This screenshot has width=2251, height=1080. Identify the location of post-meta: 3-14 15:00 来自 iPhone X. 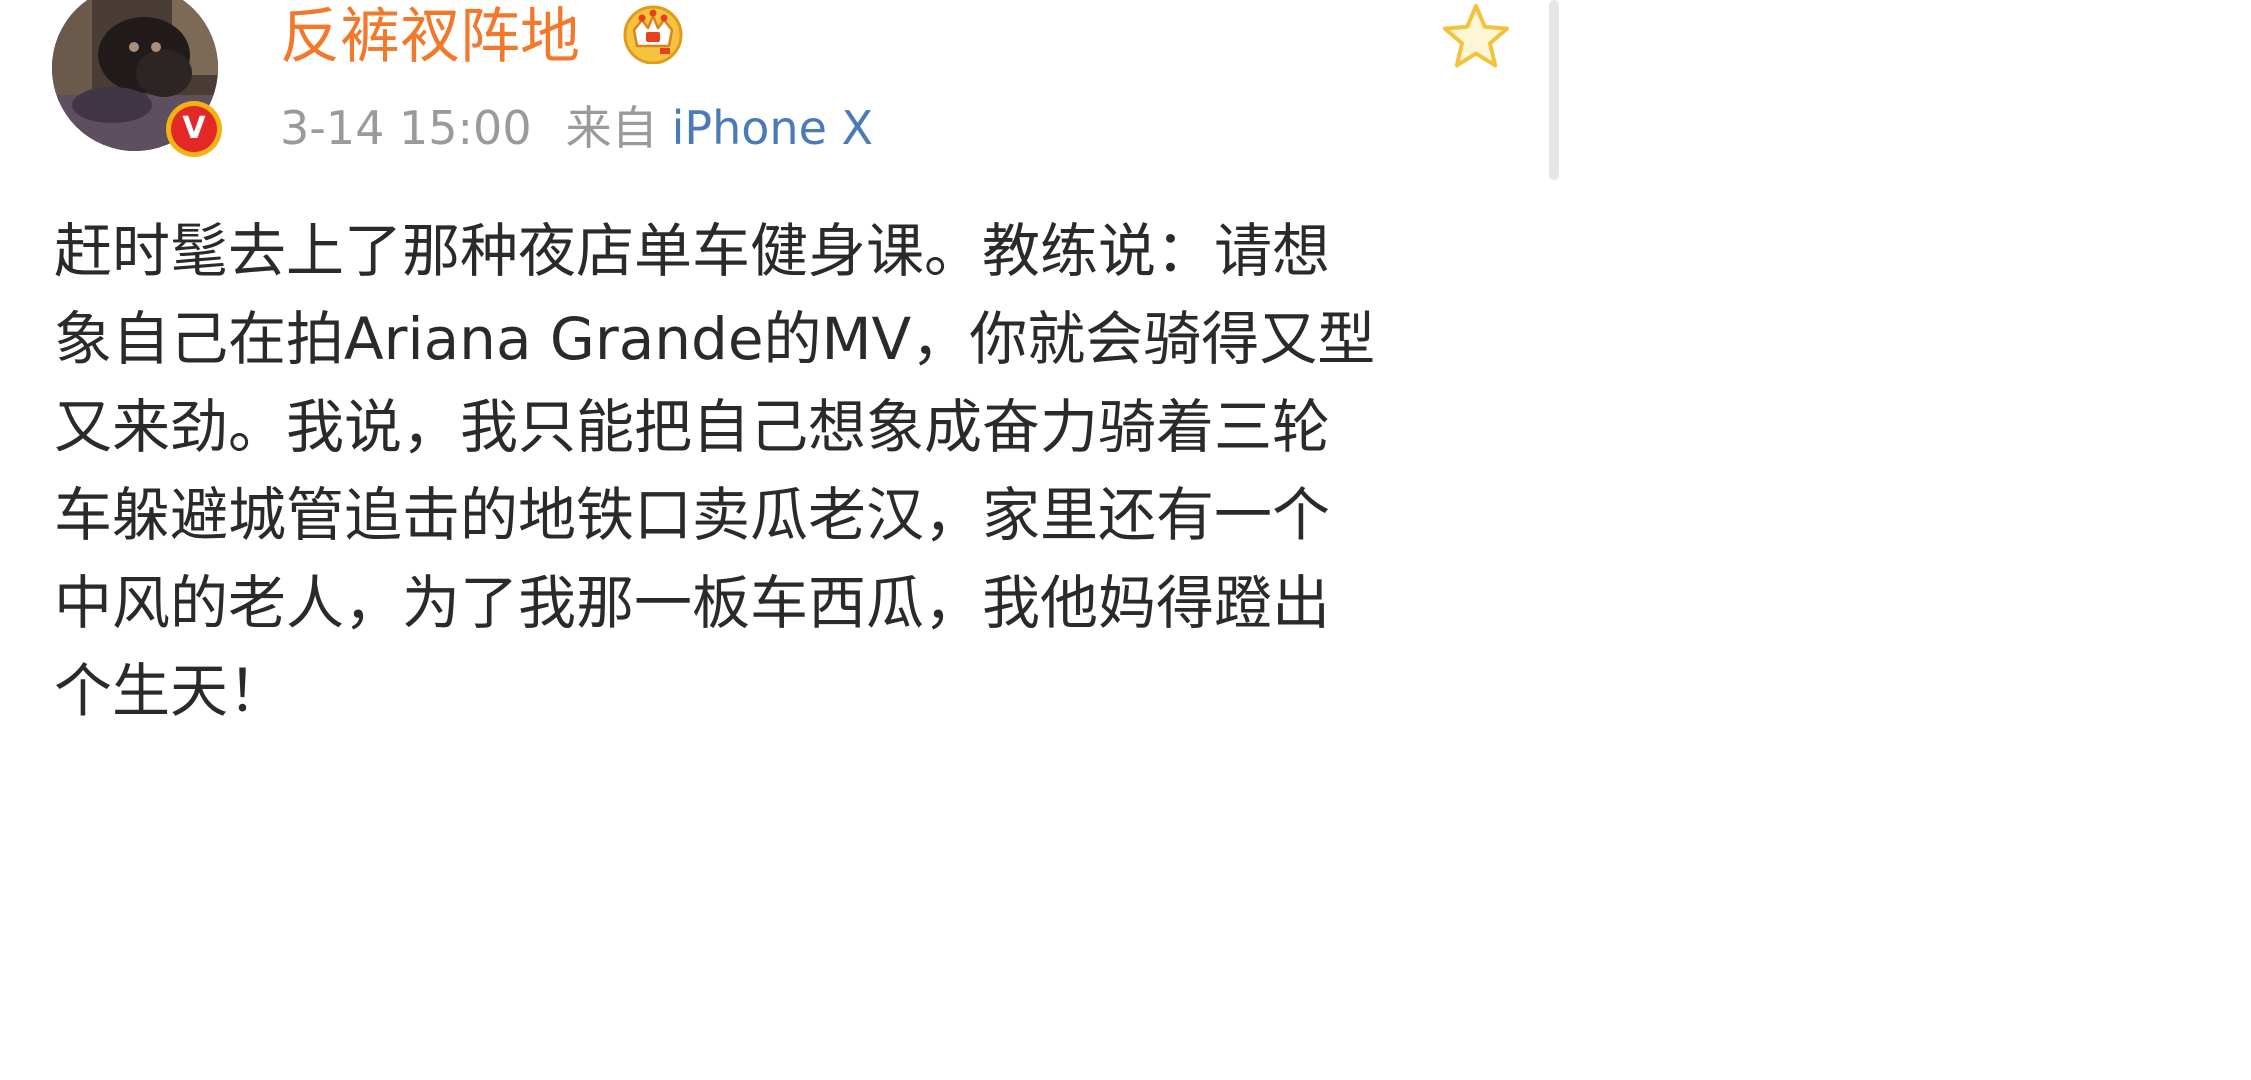
(576, 128).